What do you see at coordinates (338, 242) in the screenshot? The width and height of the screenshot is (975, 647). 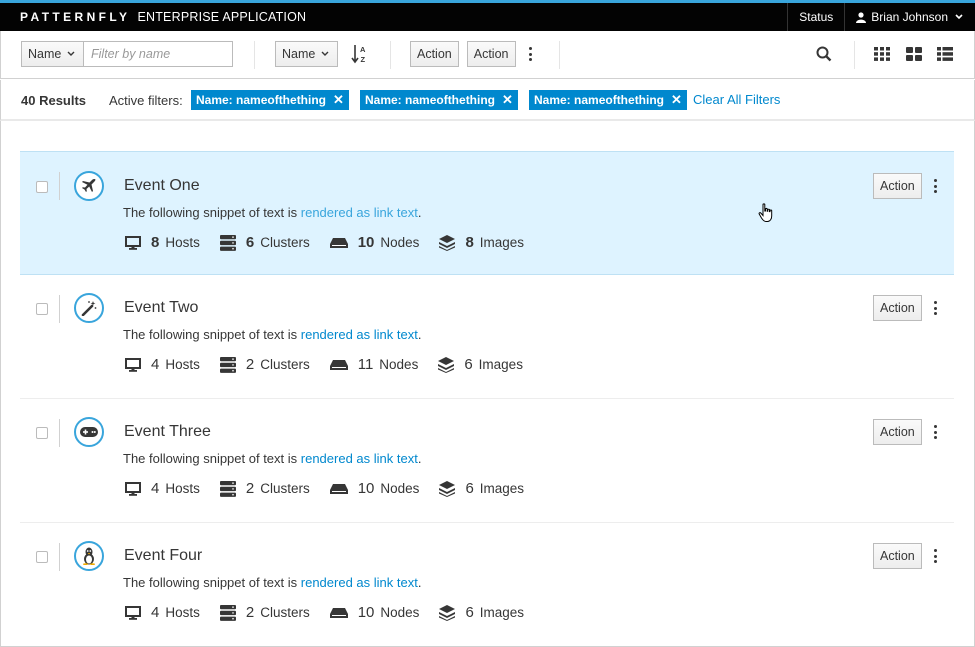 I see `node-icon` at bounding box center [338, 242].